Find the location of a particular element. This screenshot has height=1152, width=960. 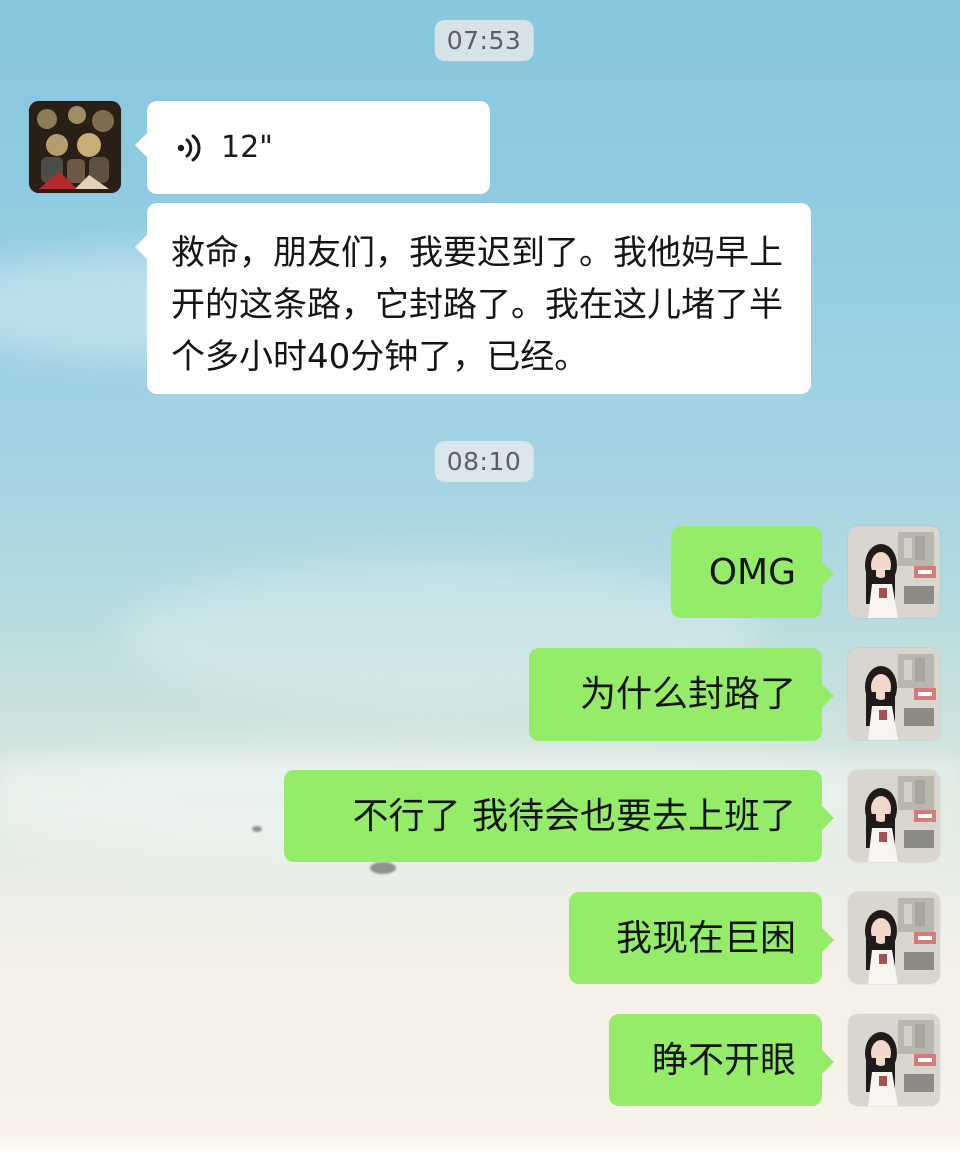

bottom-fade is located at coordinates (480, 1143).